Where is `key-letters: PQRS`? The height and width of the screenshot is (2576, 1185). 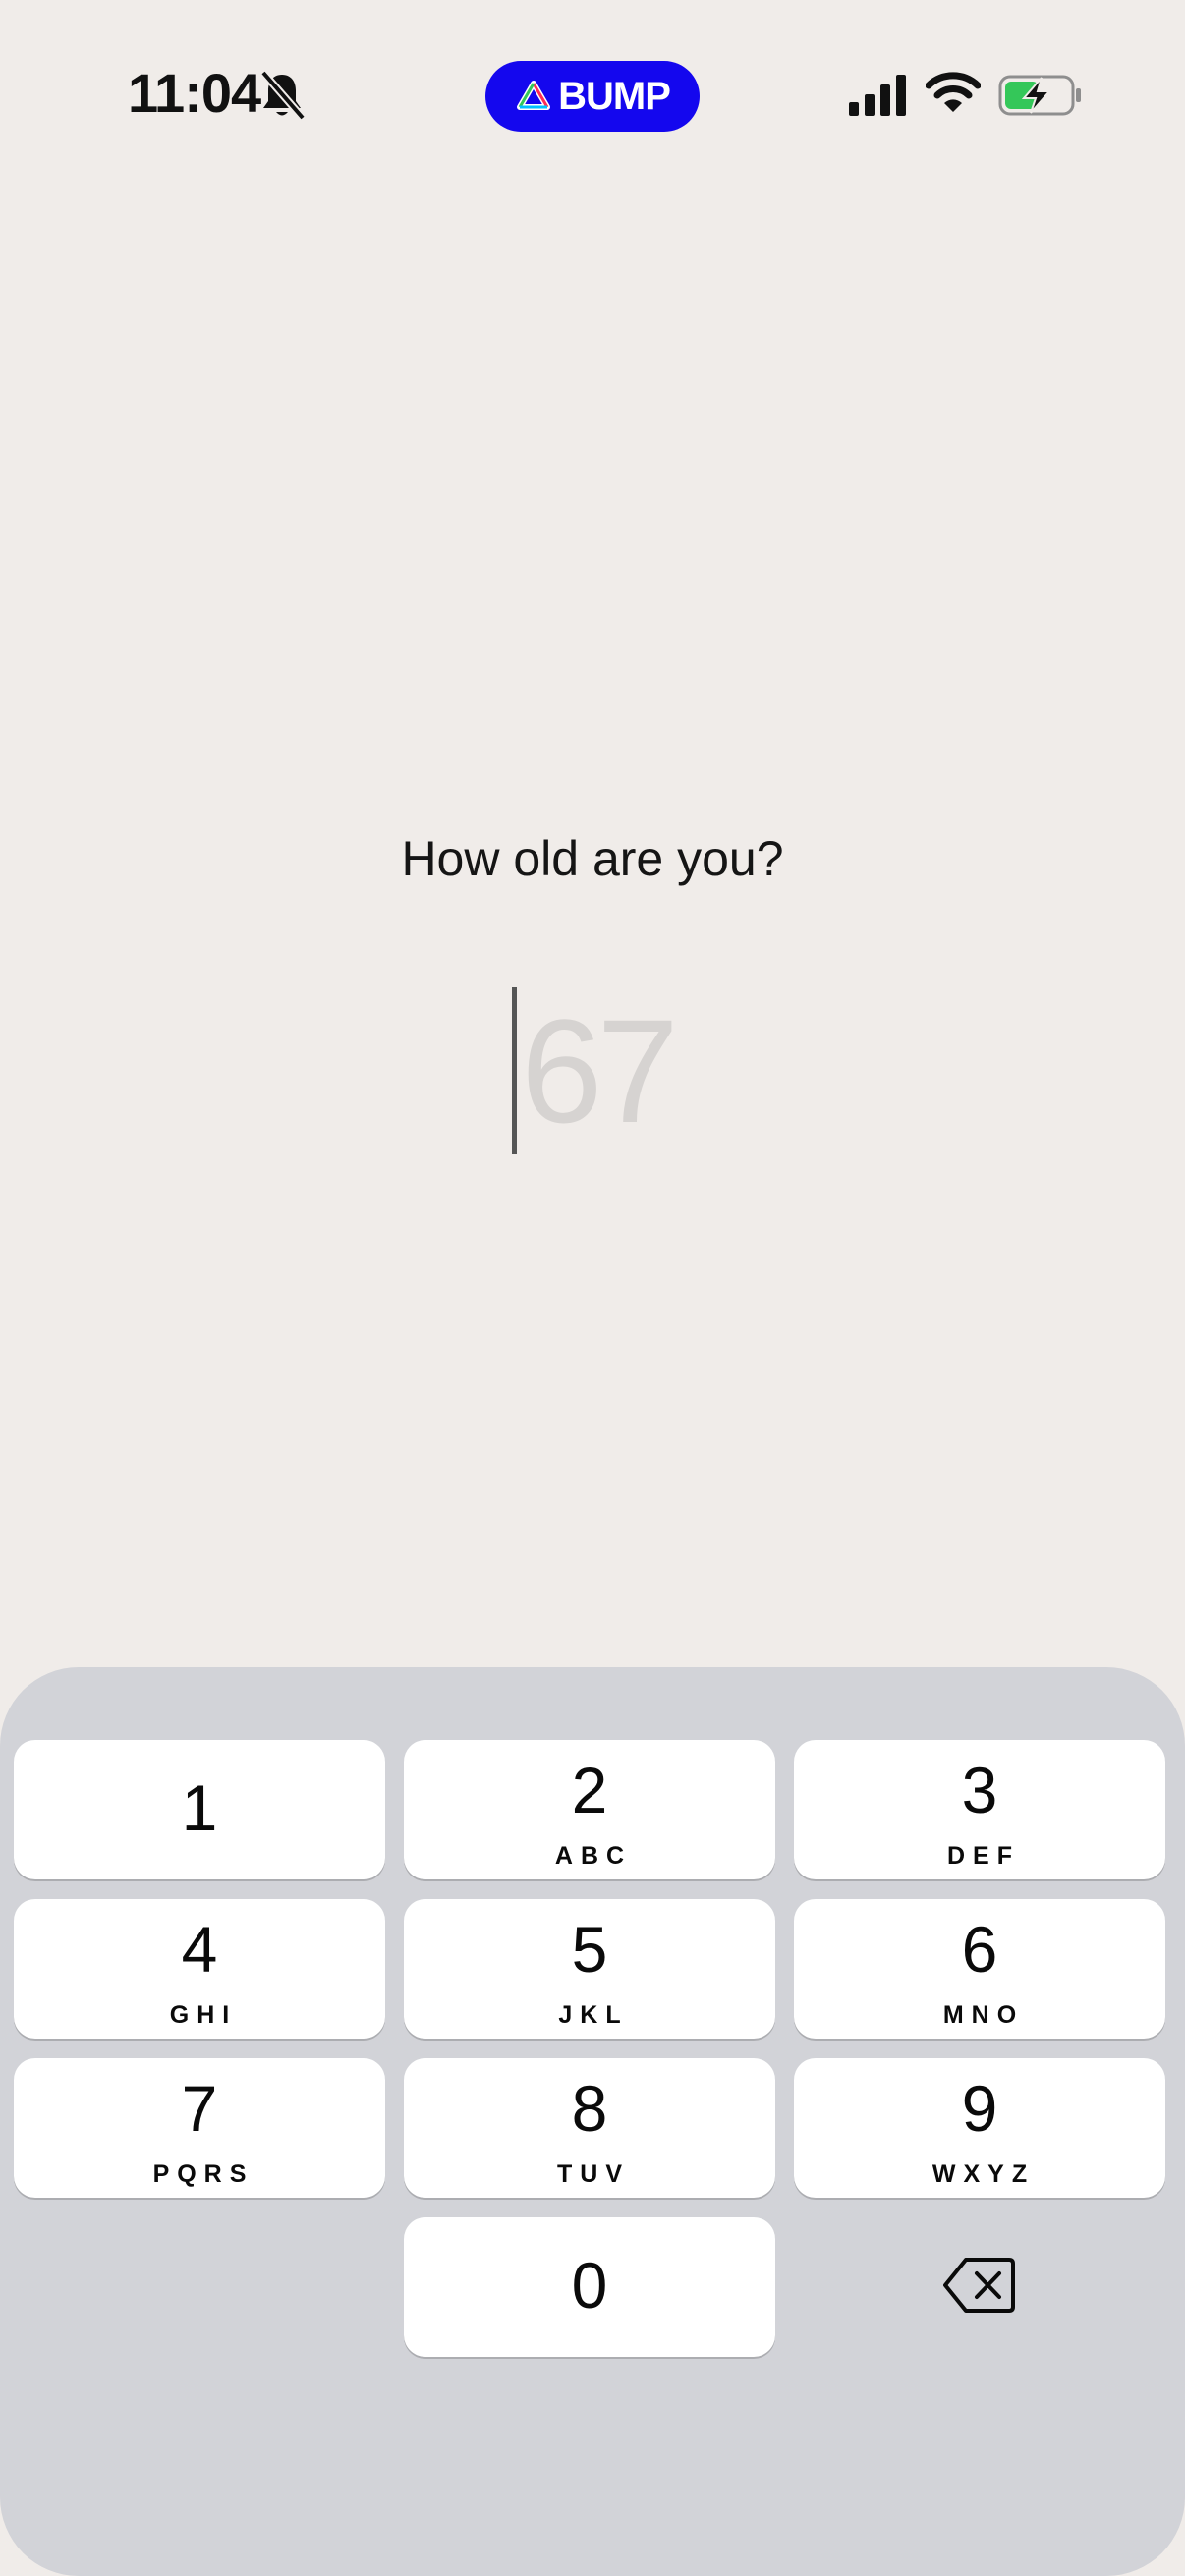 key-letters: PQRS is located at coordinates (203, 2174).